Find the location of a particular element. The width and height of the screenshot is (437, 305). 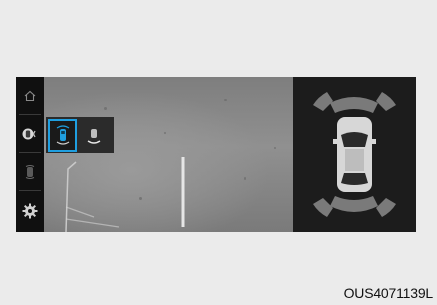

view-selector is located at coordinates (80, 135).